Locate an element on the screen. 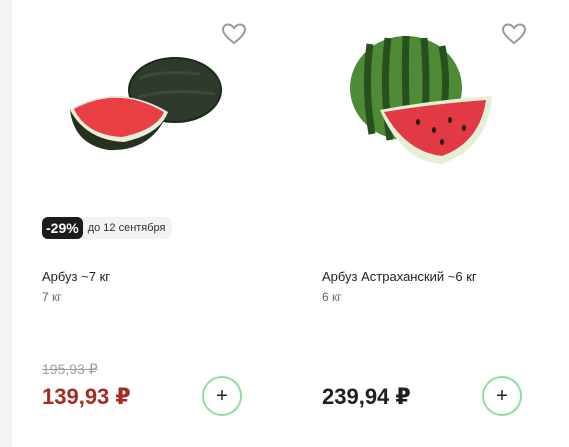  product-weight: 6 кг is located at coordinates (332, 297).